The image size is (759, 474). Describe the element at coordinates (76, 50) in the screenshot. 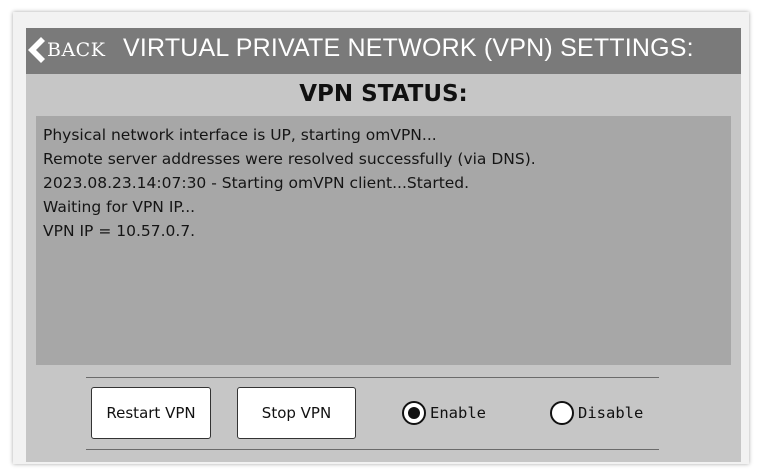

I see `back-button-label: BACK` at that location.